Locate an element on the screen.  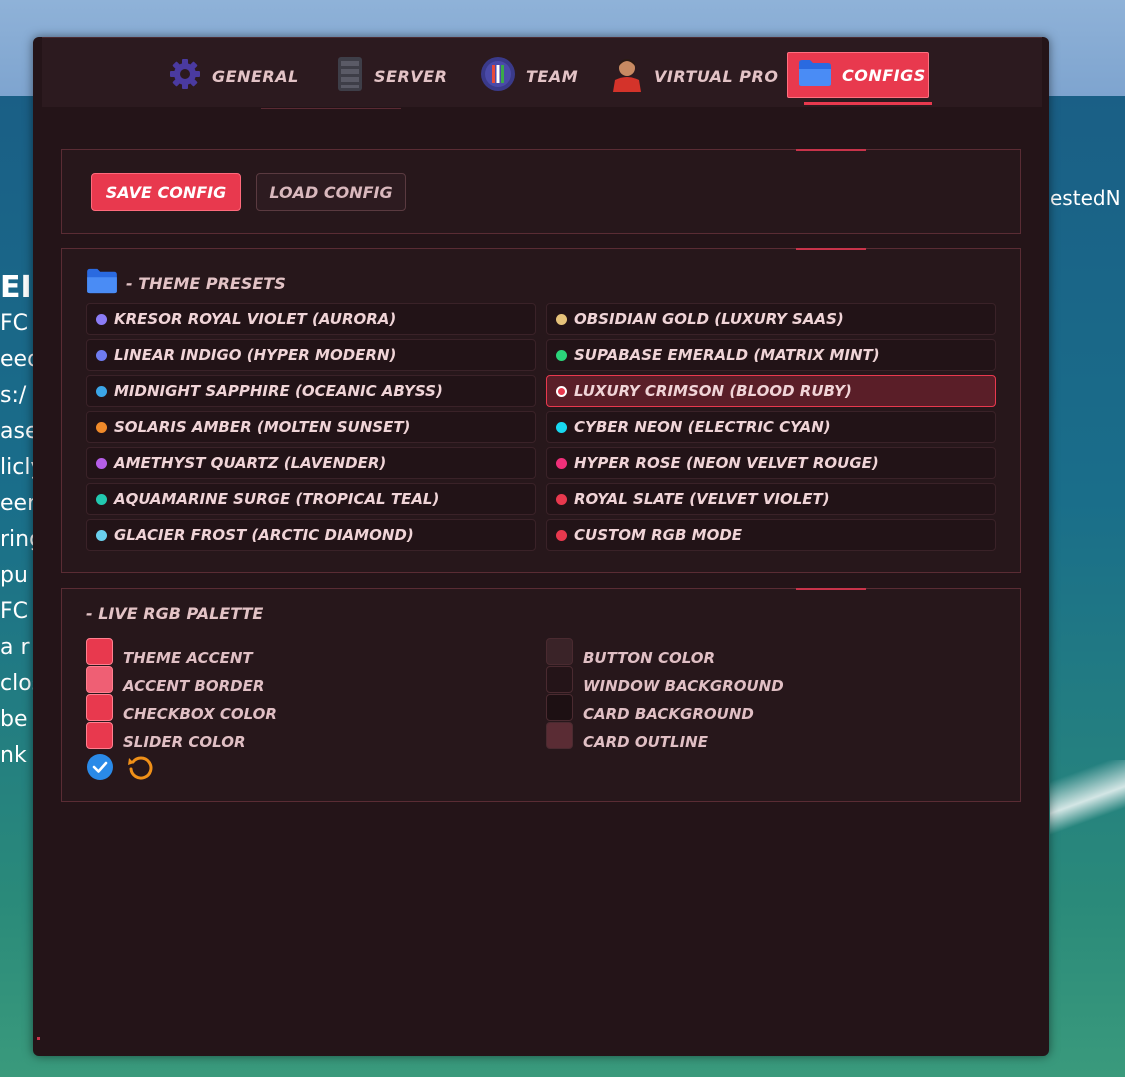
tab-label: CONFIGS is located at coordinates (884, 75).